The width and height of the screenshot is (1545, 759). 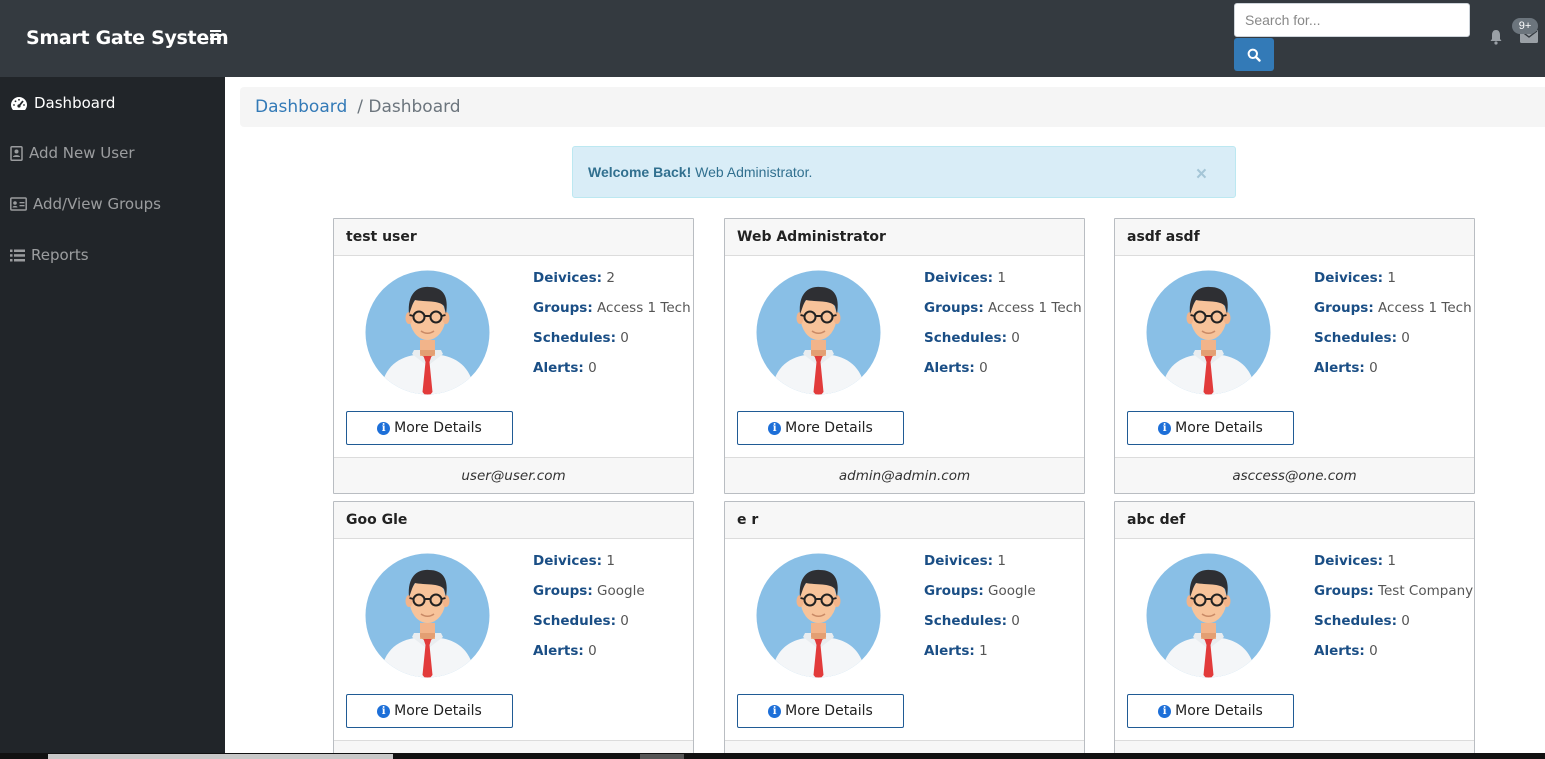 I want to click on card-user-name: e r, so click(x=904, y=520).